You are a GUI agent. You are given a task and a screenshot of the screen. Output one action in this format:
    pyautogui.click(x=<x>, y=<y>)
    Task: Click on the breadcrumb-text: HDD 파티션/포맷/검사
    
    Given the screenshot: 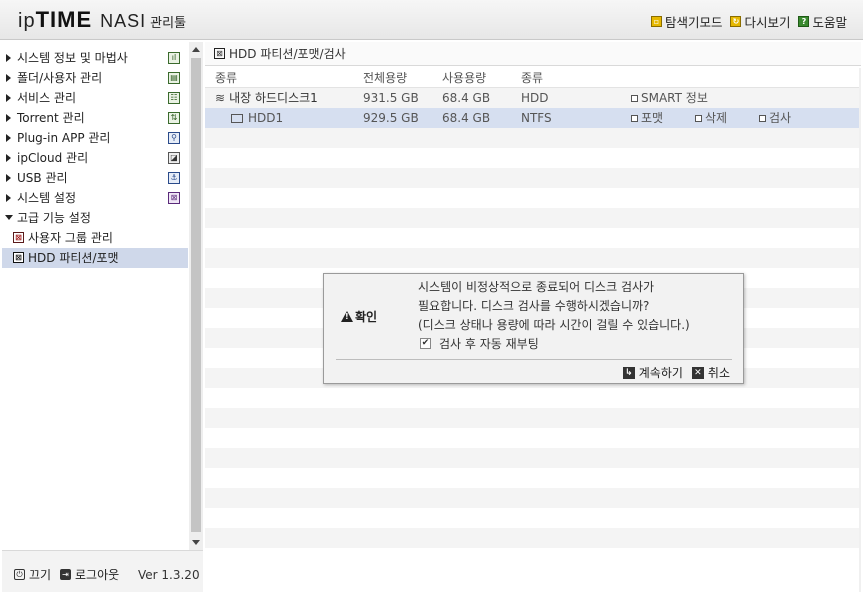 What is the action you would take?
    pyautogui.click(x=287, y=53)
    